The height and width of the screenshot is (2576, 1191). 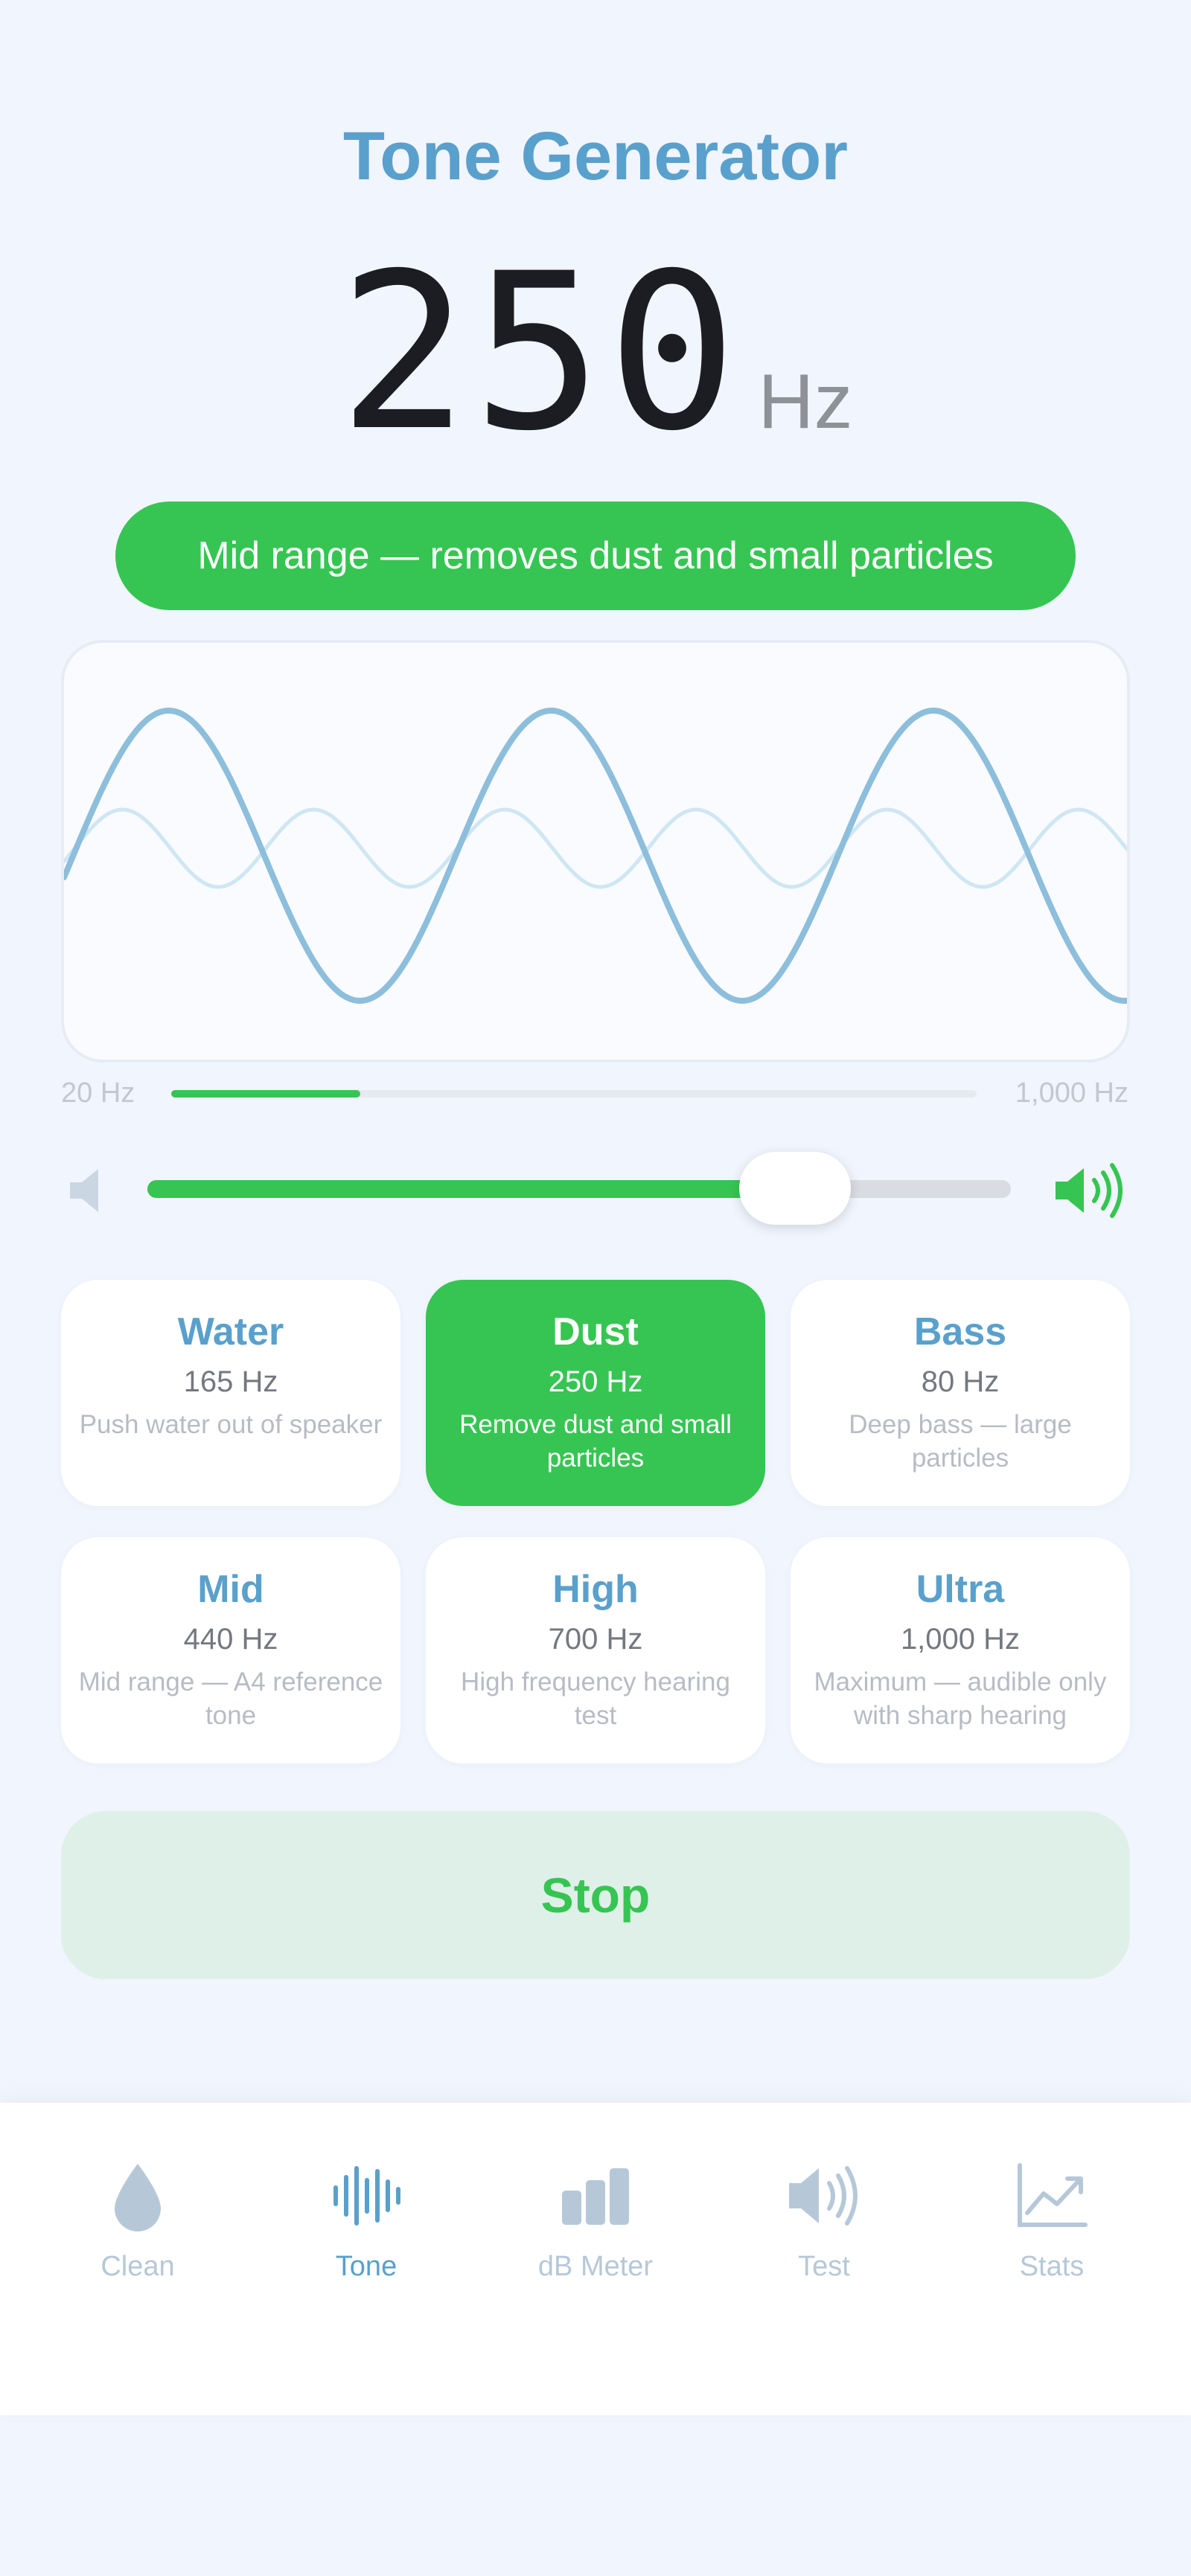 I want to click on drop-icon, so click(x=138, y=2197).